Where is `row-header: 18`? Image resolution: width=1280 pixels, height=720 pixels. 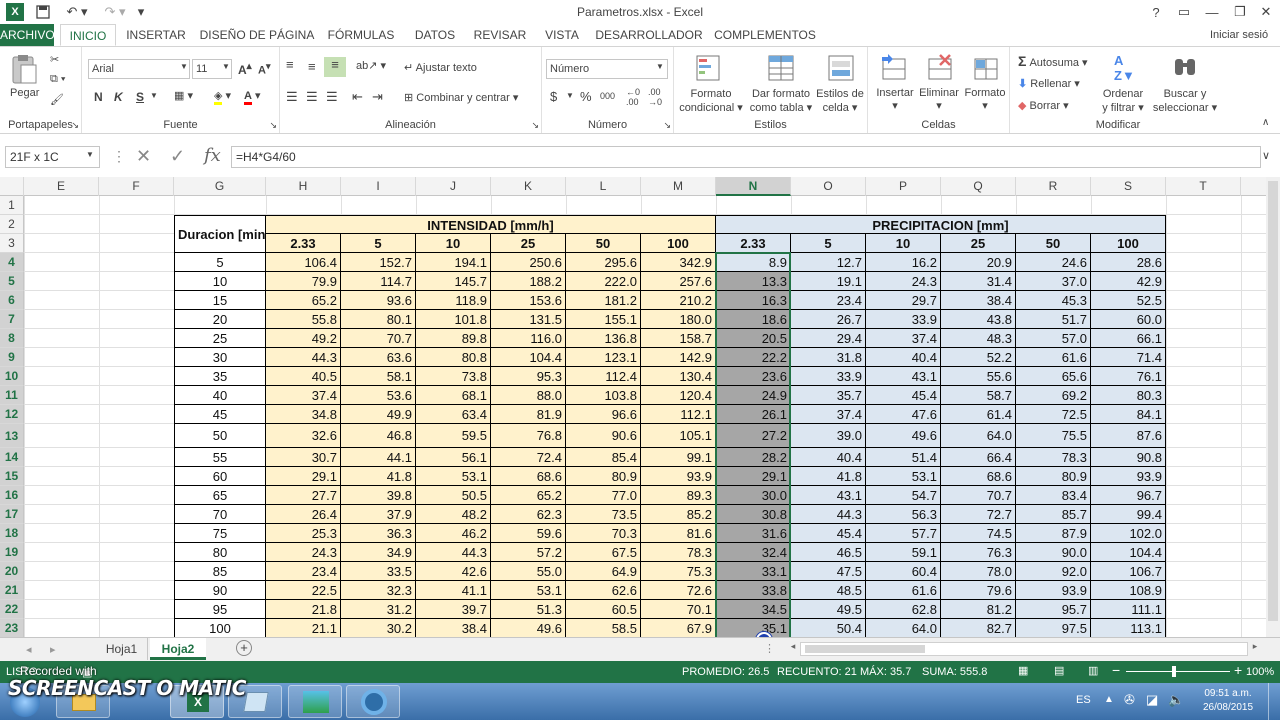
row-header: 18 is located at coordinates (12, 533).